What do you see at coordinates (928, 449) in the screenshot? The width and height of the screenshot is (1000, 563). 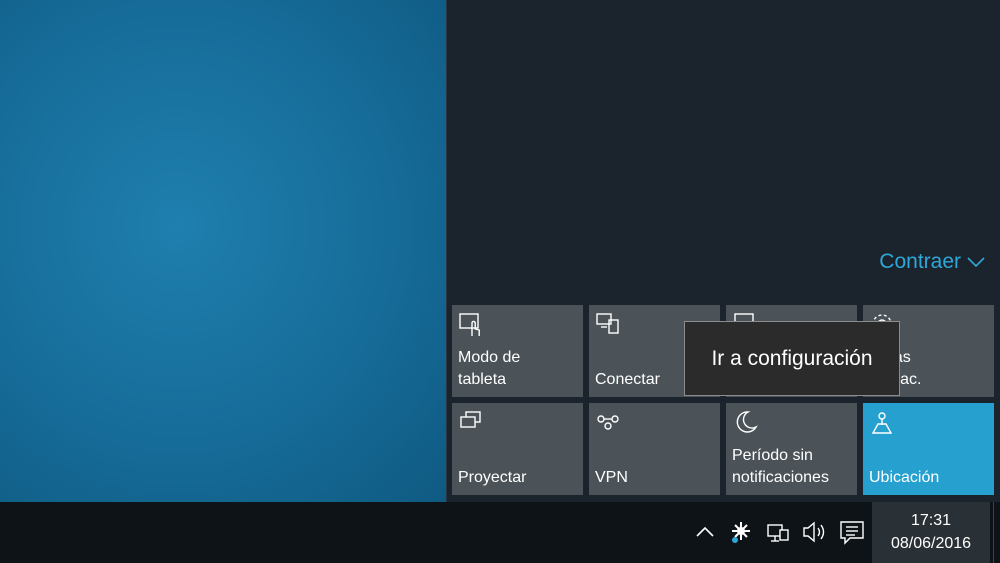 I see `tile-location: Ubicación` at bounding box center [928, 449].